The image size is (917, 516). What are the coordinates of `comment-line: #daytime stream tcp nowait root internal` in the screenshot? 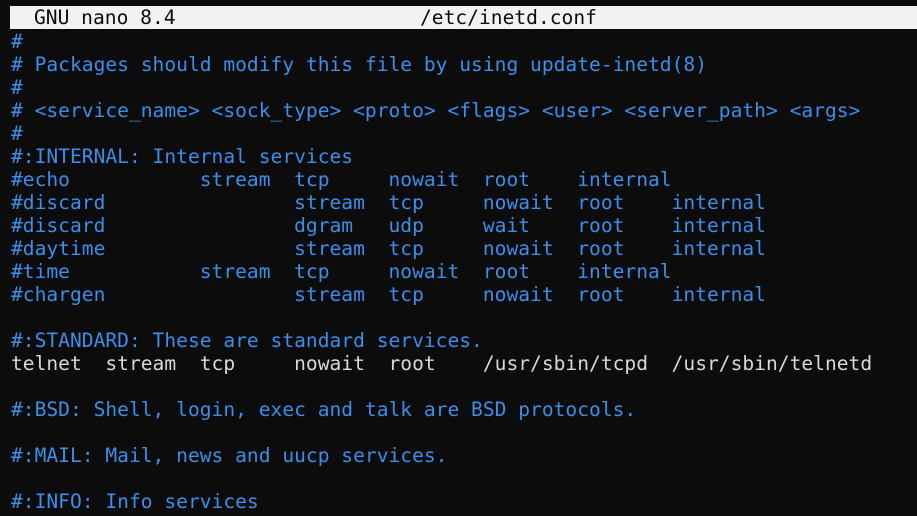 It's located at (464, 248).